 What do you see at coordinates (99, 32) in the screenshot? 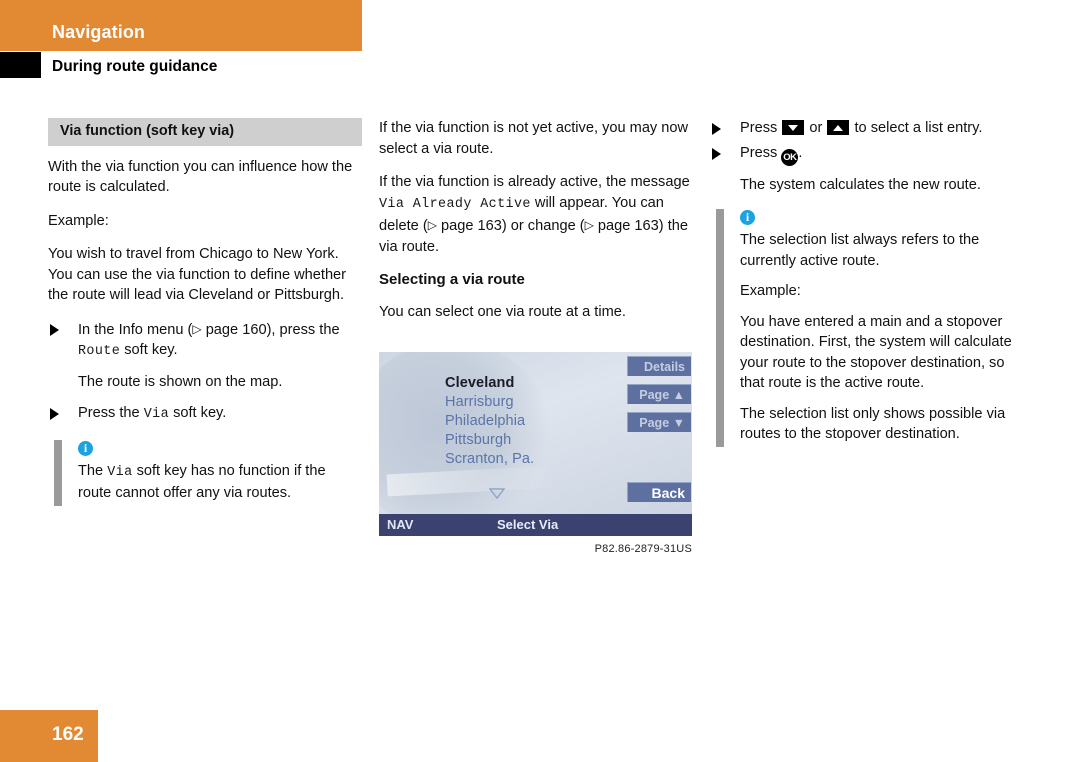
I see `chapter-title: Navigation` at bounding box center [99, 32].